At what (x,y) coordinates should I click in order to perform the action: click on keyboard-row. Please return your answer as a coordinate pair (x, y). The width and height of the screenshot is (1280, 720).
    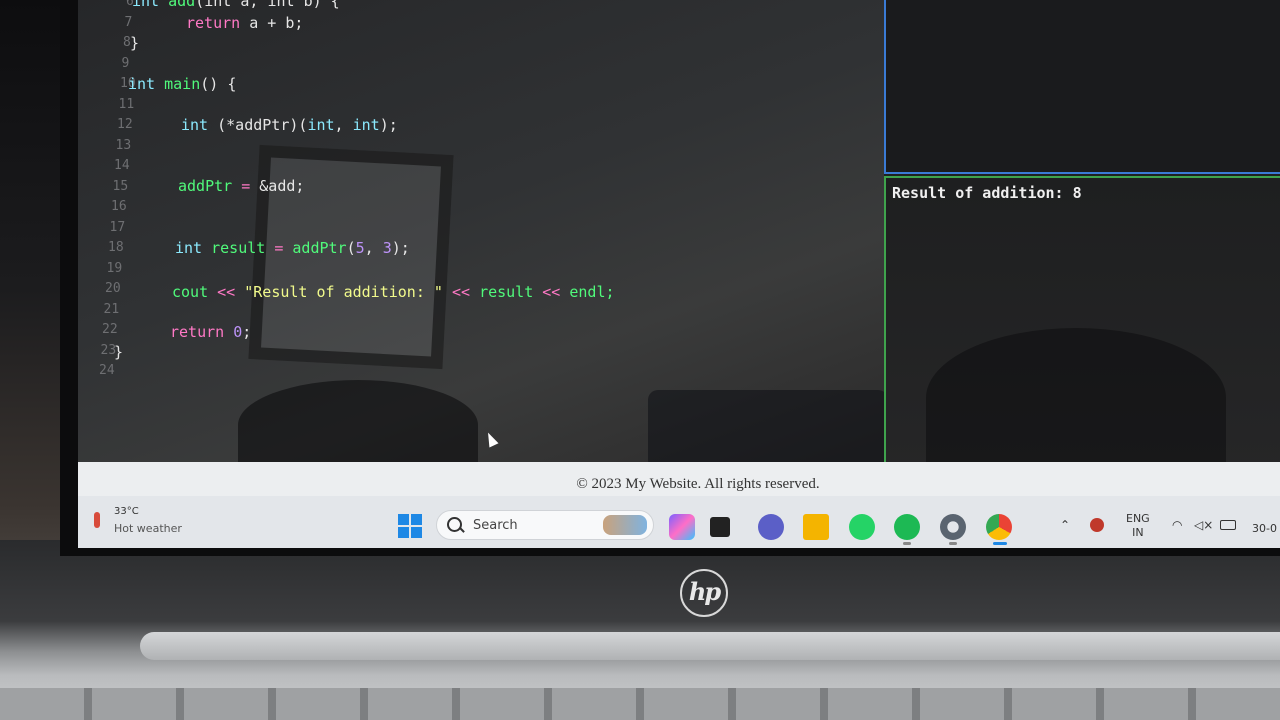
    Looking at the image, I should click on (640, 704).